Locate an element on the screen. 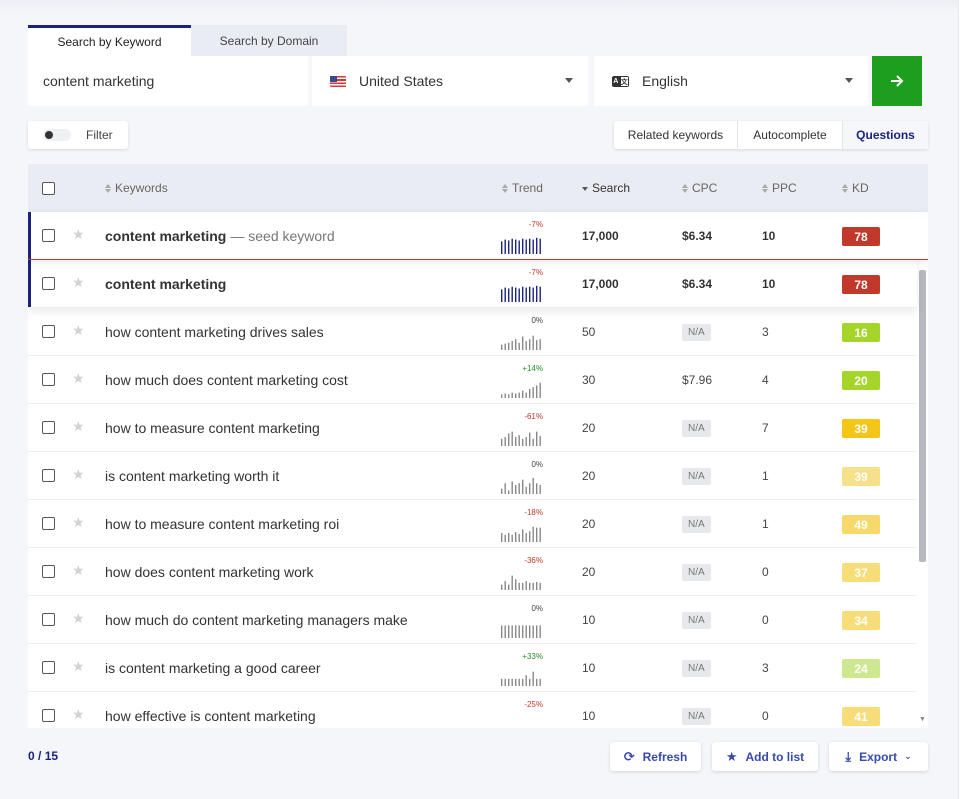  seed-suffix: — seed keyword is located at coordinates (282, 236).